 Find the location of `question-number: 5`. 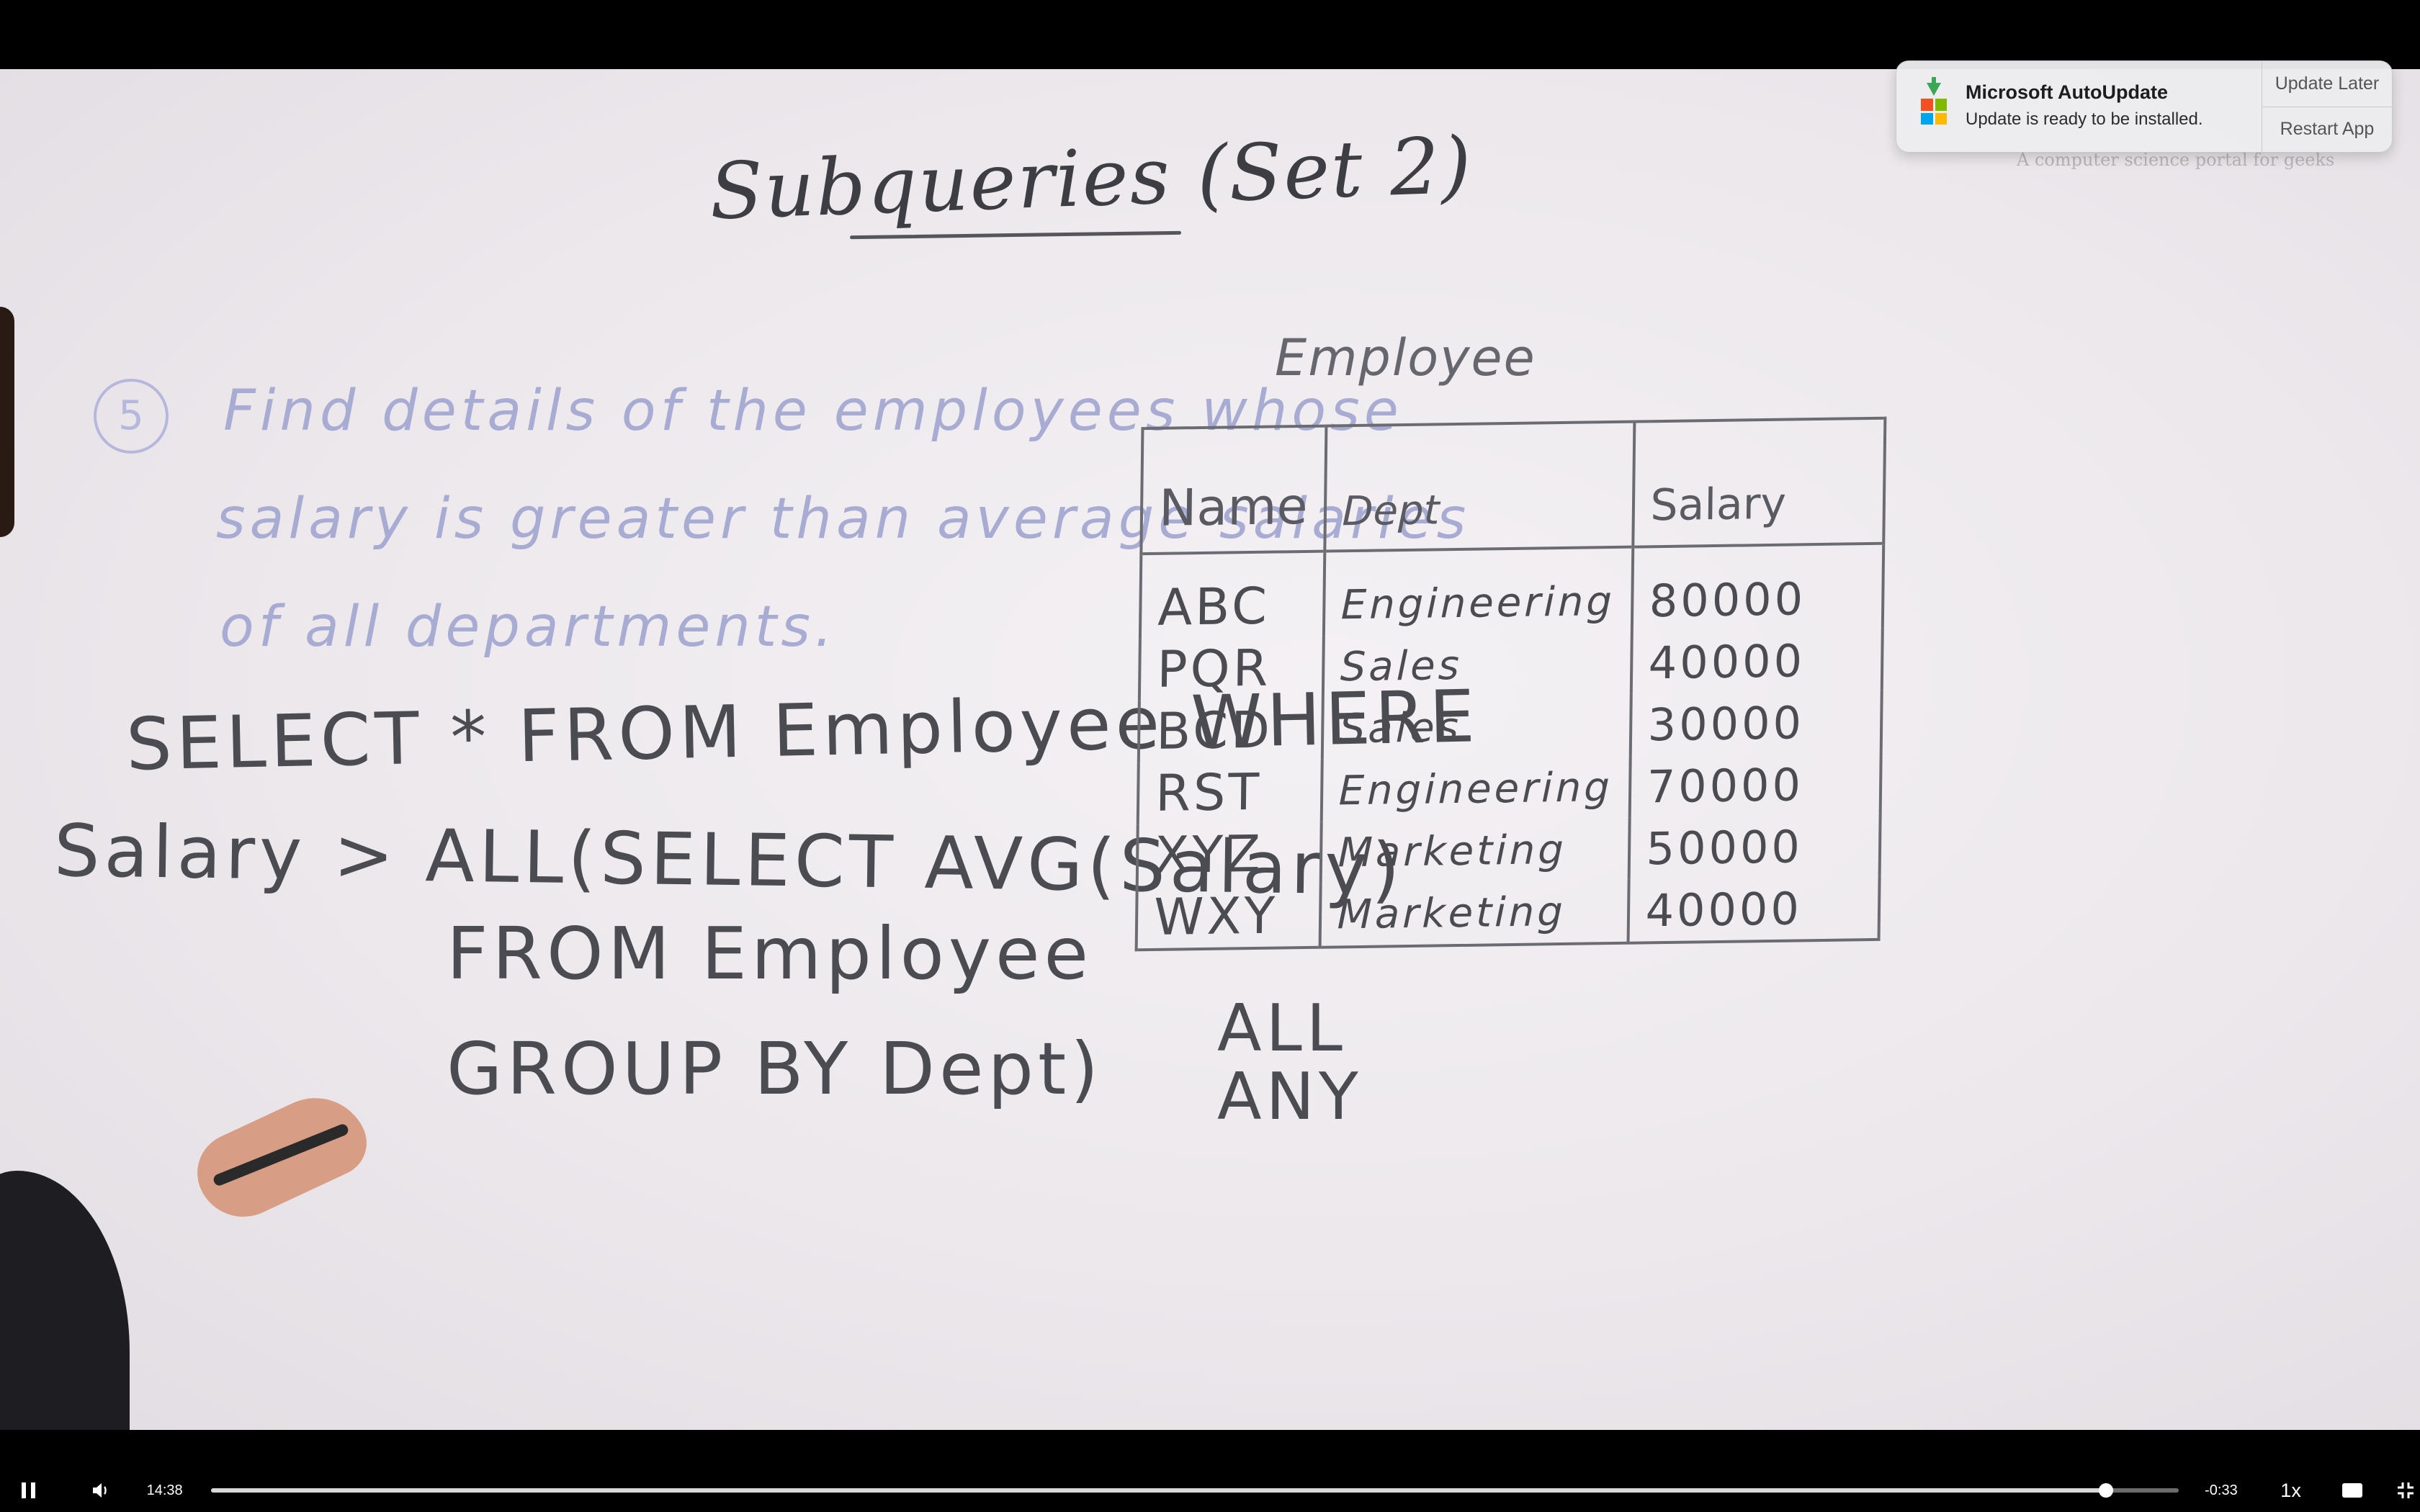

question-number: 5 is located at coordinates (131, 416).